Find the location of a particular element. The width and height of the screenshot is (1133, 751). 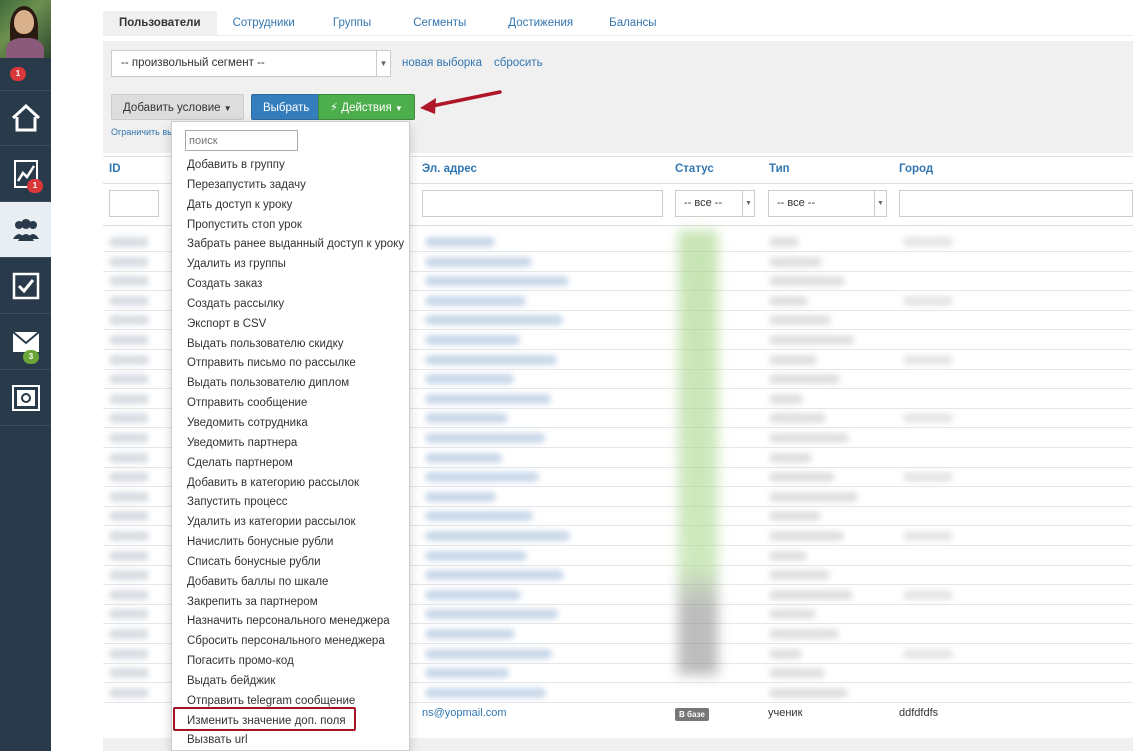

tab-segments: Сегменты is located at coordinates (439, 23).